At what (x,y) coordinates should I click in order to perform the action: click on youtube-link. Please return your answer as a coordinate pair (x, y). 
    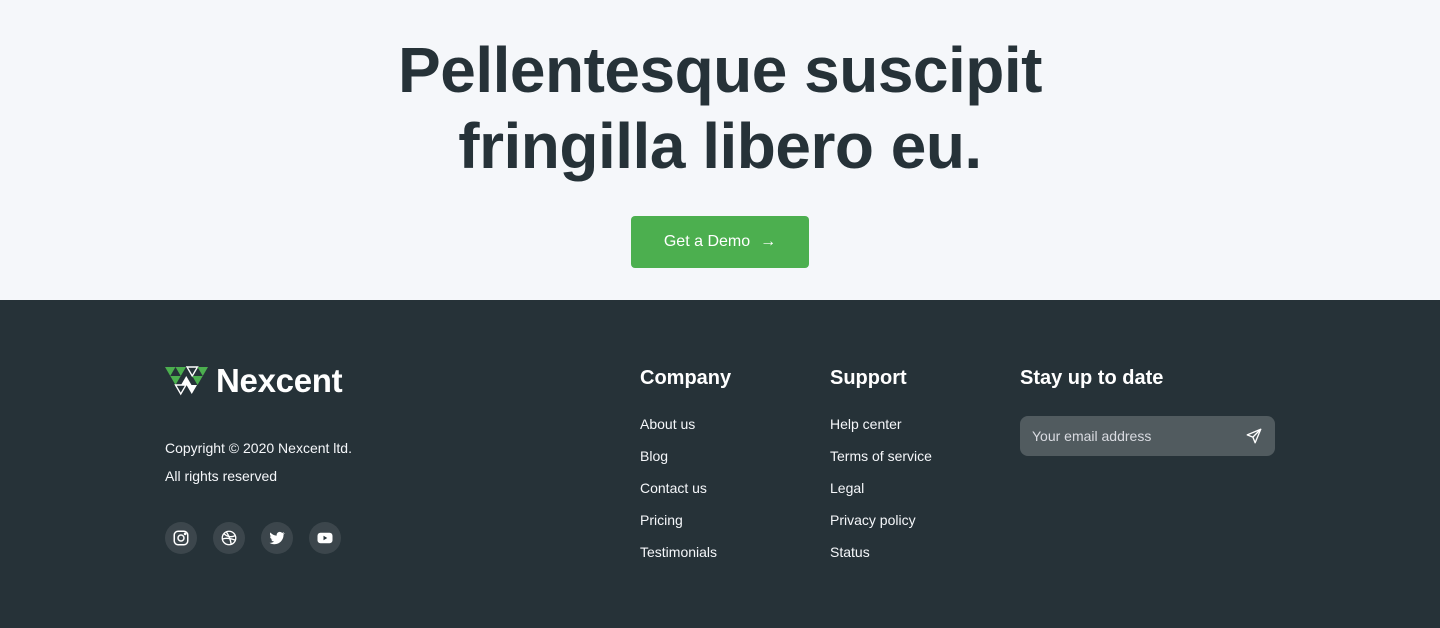
    Looking at the image, I should click on (325, 538).